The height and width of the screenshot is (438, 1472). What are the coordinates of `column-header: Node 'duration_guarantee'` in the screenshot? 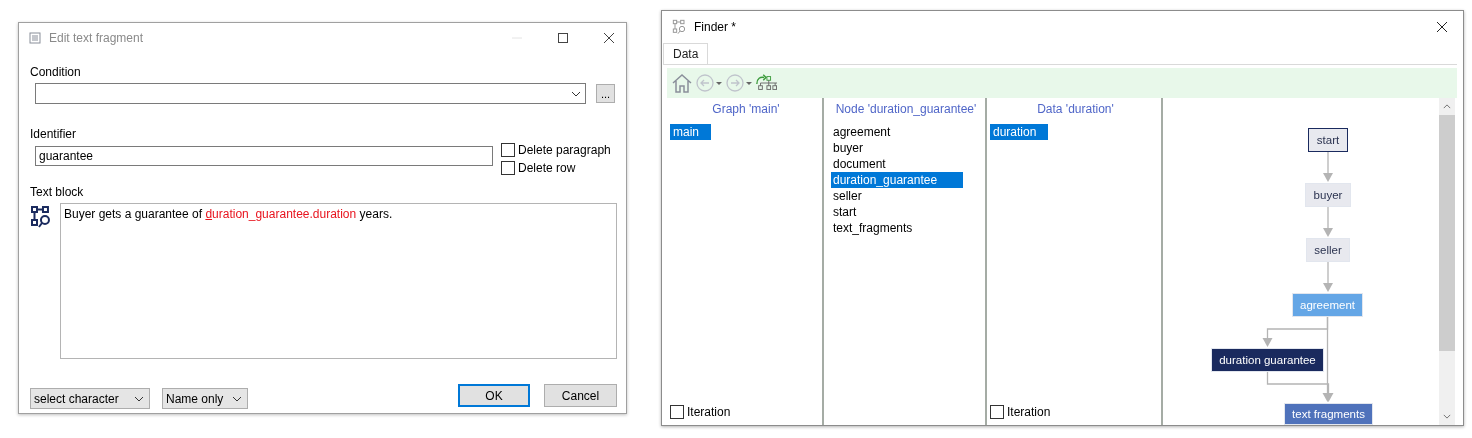 It's located at (906, 109).